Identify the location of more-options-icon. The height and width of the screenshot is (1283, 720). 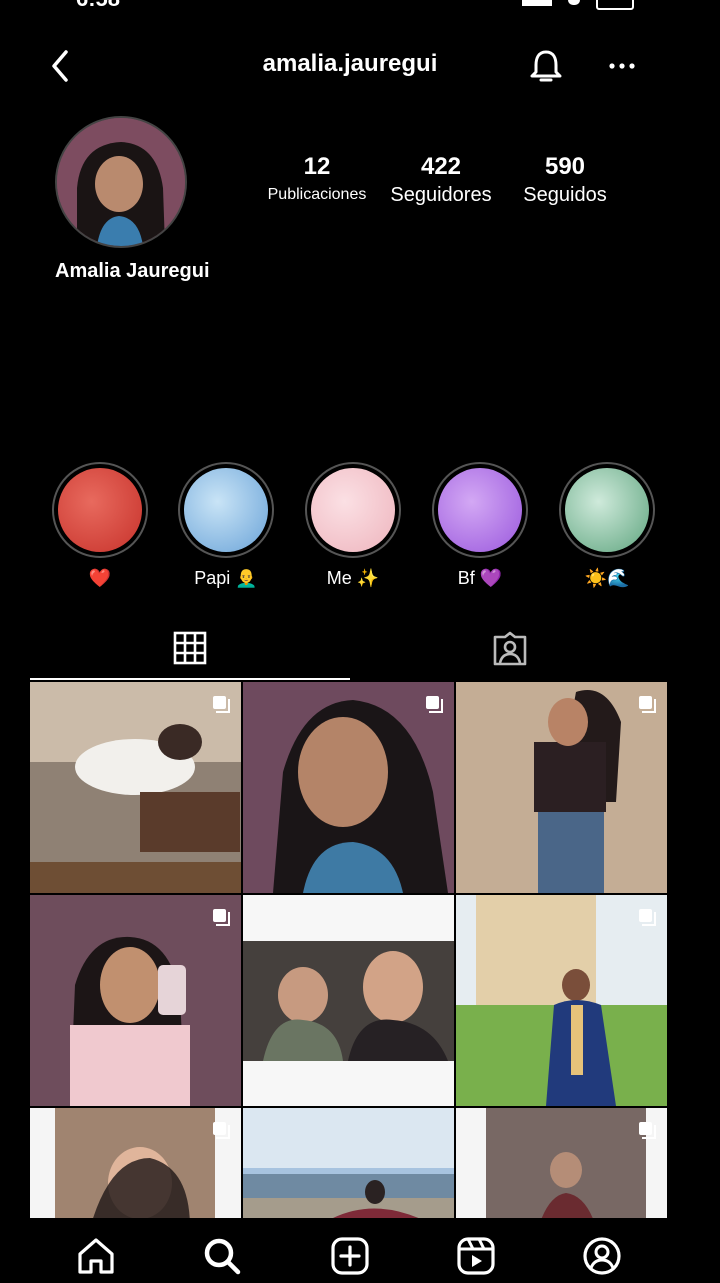
(622, 66).